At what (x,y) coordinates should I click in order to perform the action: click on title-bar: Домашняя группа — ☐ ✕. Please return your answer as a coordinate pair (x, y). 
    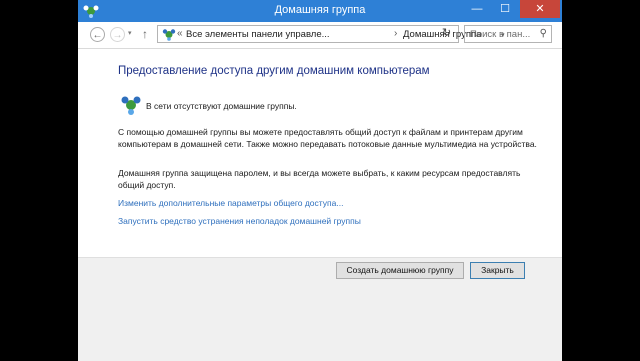
    Looking at the image, I should click on (320, 11).